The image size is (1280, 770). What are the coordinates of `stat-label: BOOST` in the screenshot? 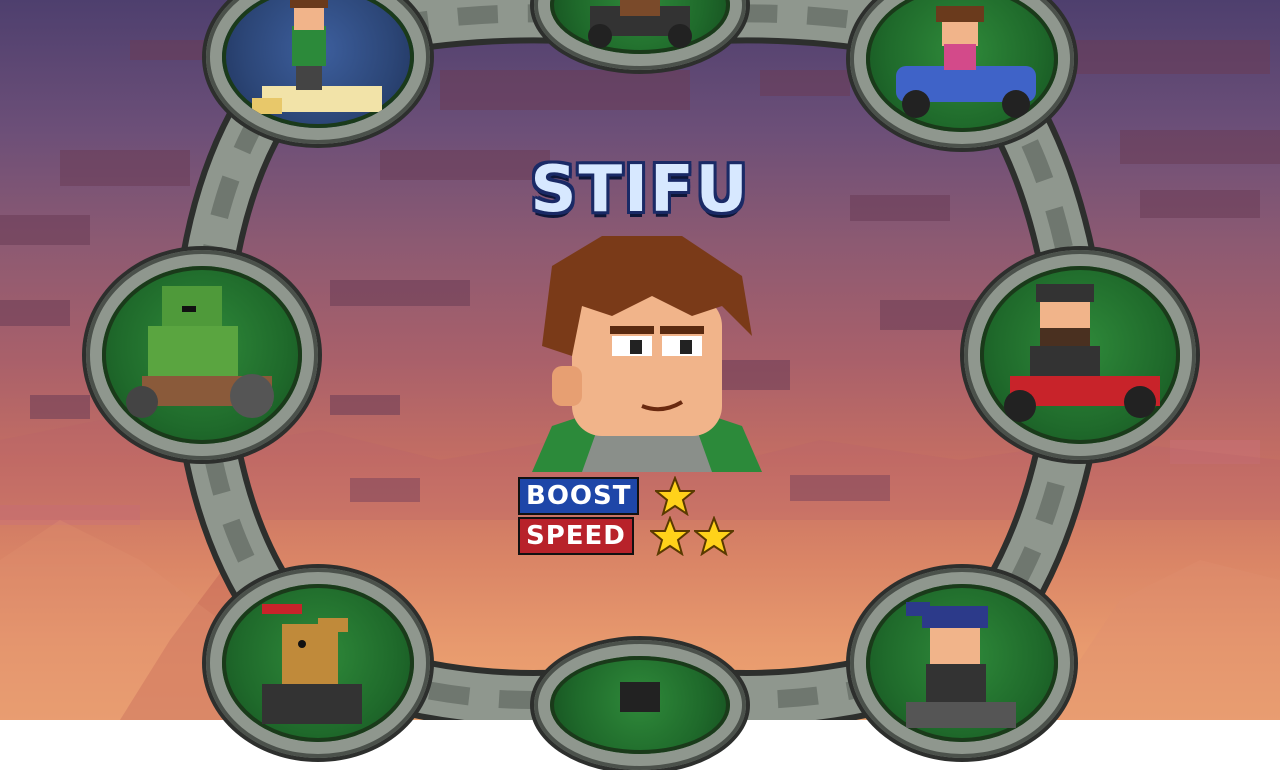 It's located at (579, 496).